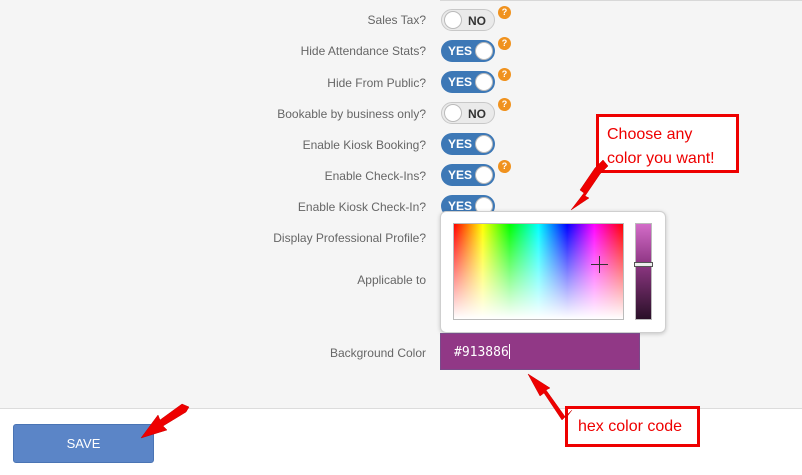 The width and height of the screenshot is (802, 475). Describe the element at coordinates (621, 0) in the screenshot. I see `section-divider` at that location.